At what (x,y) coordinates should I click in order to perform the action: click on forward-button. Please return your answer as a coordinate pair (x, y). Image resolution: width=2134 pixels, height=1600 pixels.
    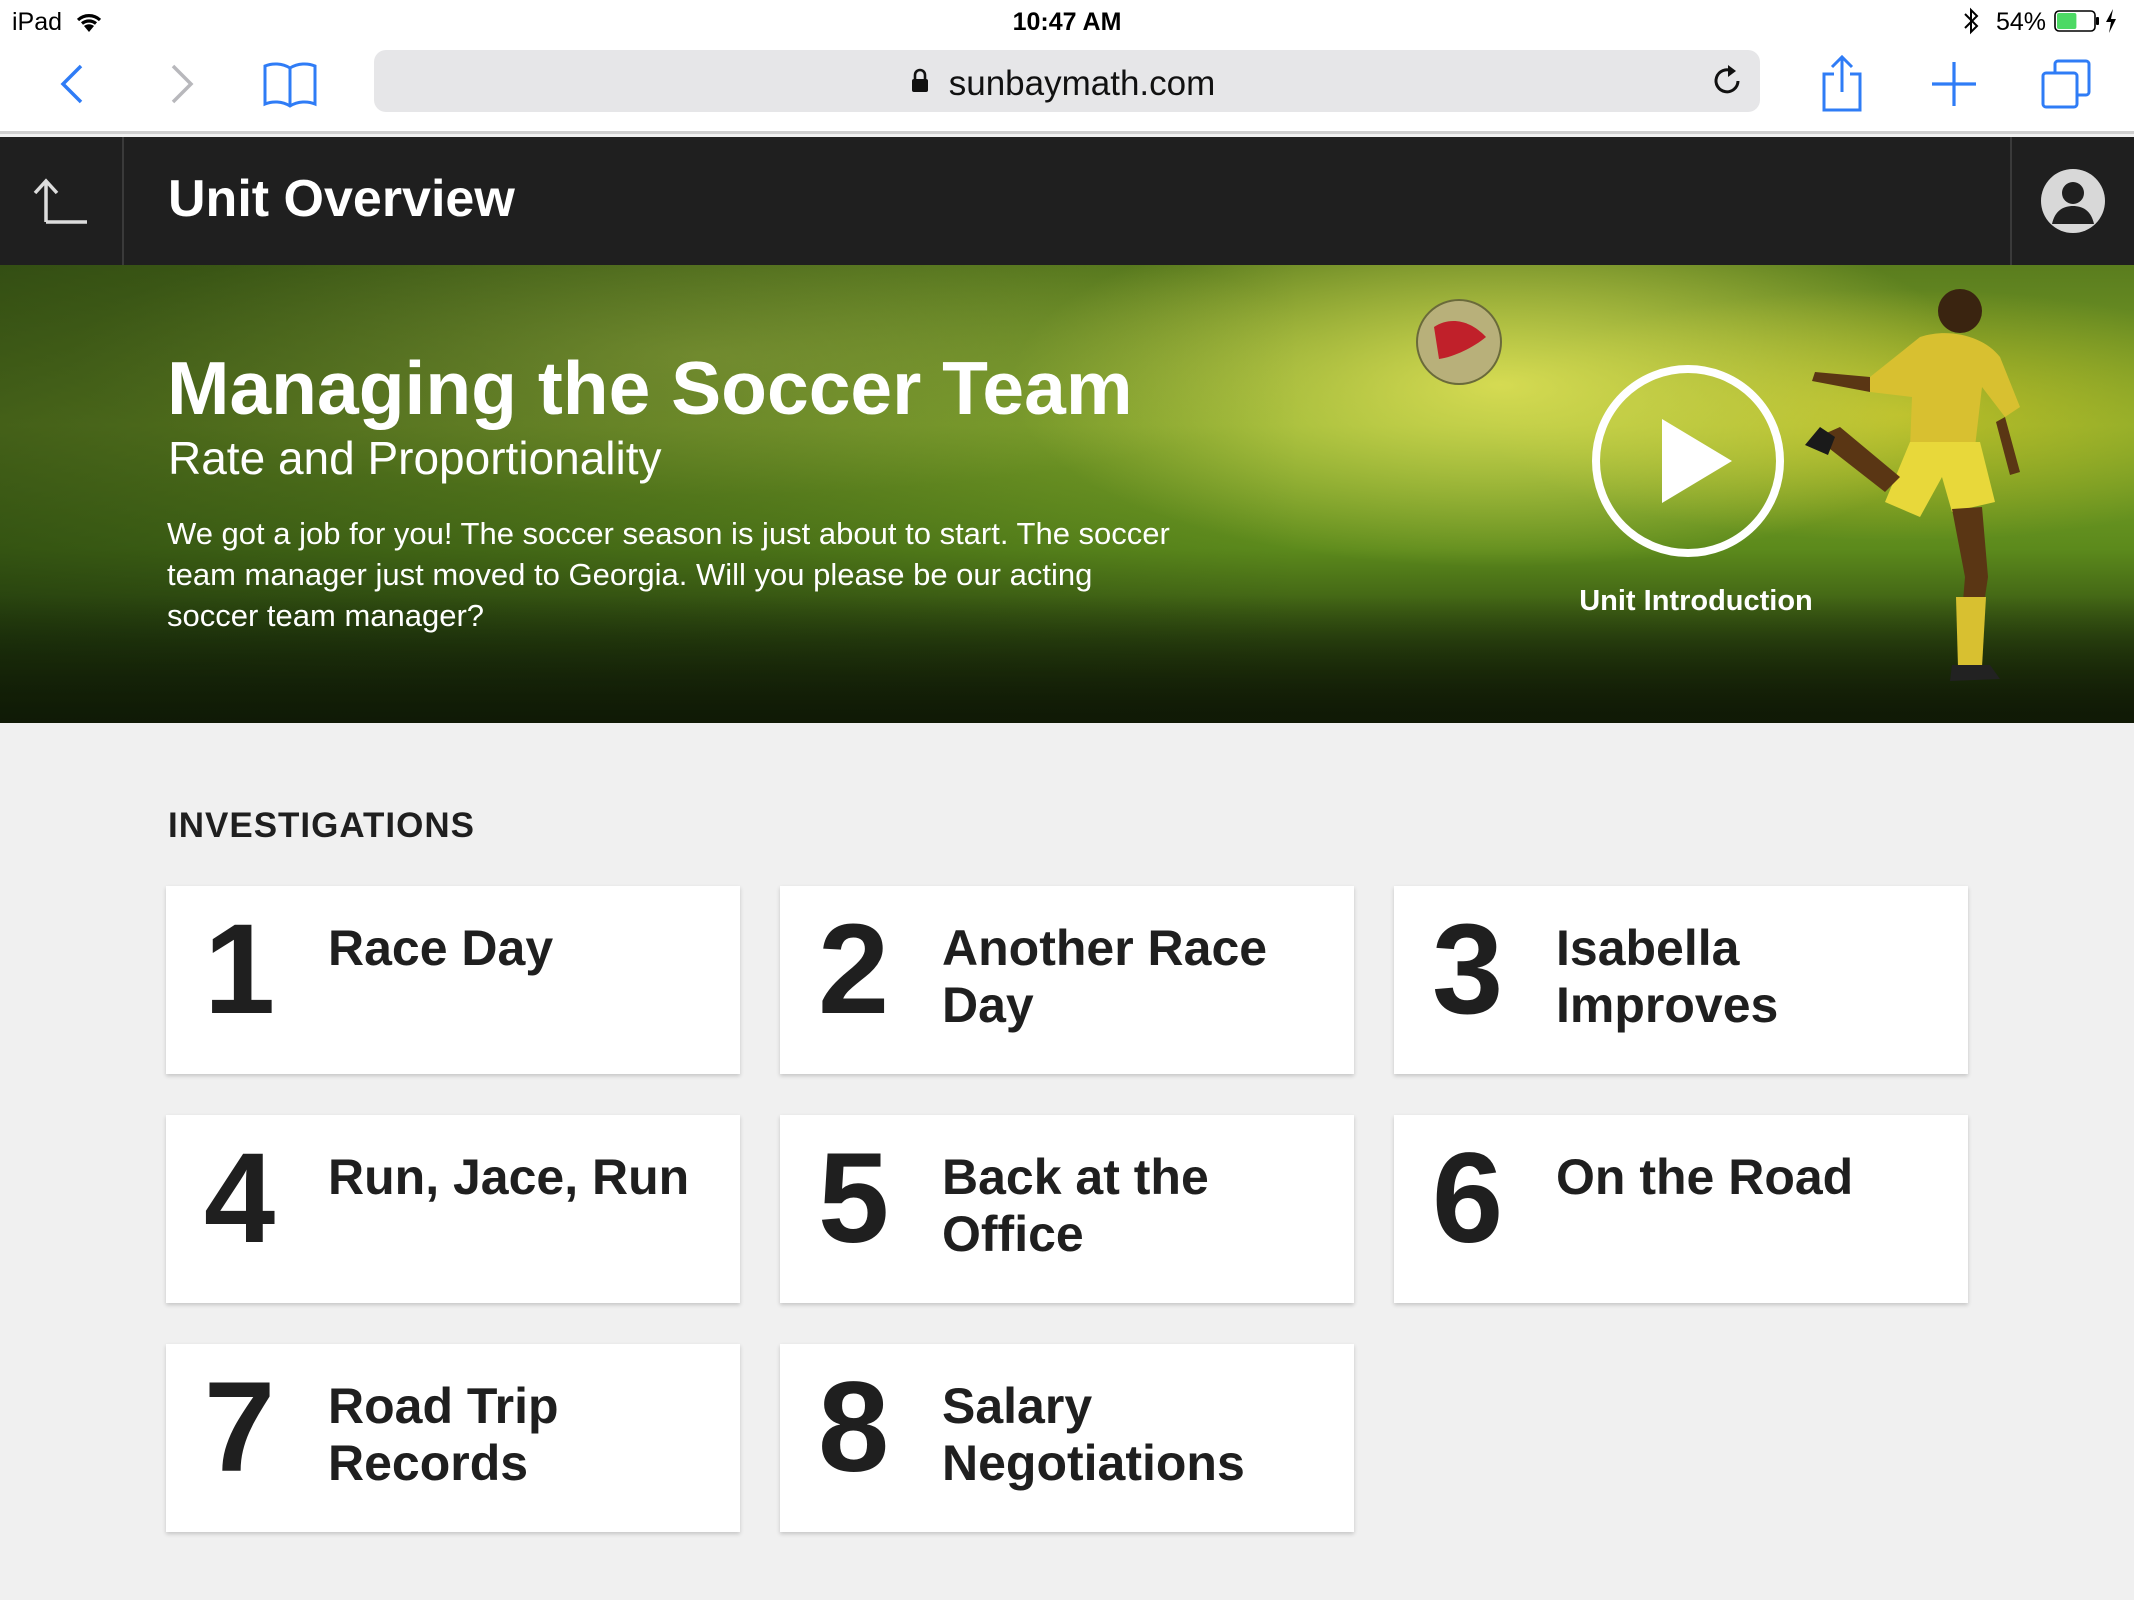
    Looking at the image, I should click on (182, 84).